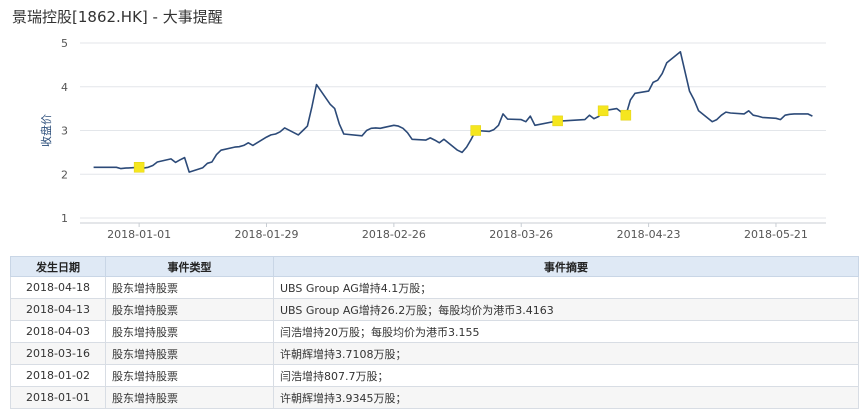 The width and height of the screenshot is (865, 409). Describe the element at coordinates (267, 234) in the screenshot. I see `x-tick-label: 2018-01-29` at that location.